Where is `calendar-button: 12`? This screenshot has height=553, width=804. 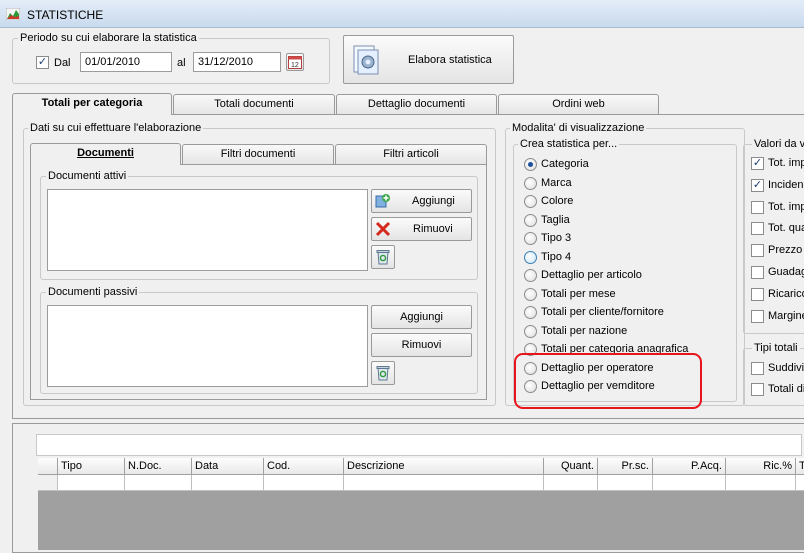
calendar-button: 12 is located at coordinates (295, 62).